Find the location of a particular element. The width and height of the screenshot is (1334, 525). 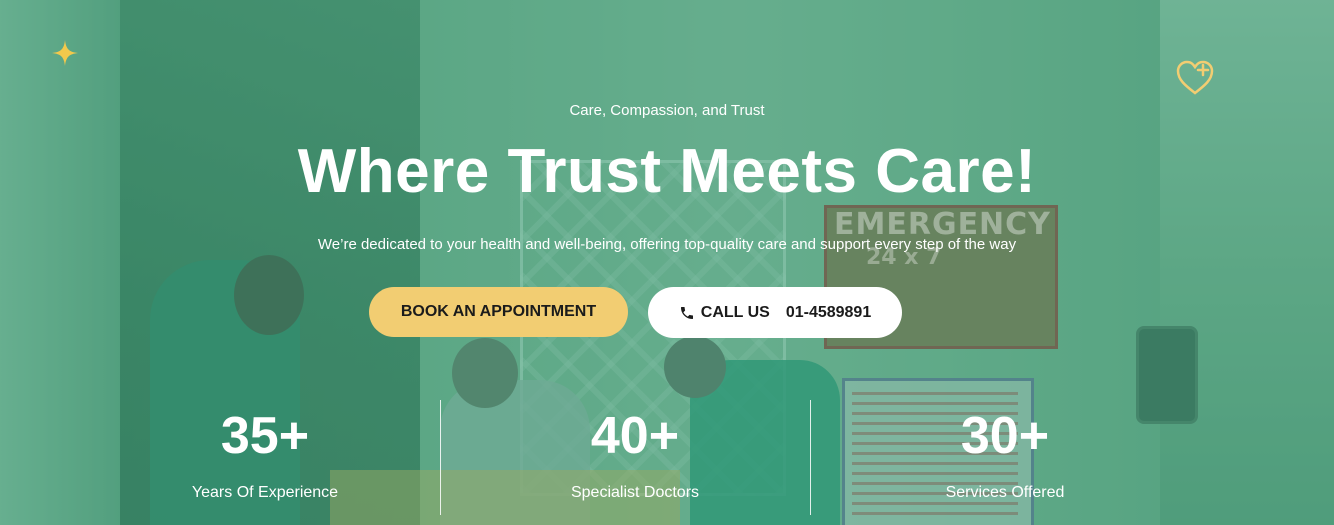

book-appointment-label: BOOK AN APPOINTMENT is located at coordinates (498, 311).